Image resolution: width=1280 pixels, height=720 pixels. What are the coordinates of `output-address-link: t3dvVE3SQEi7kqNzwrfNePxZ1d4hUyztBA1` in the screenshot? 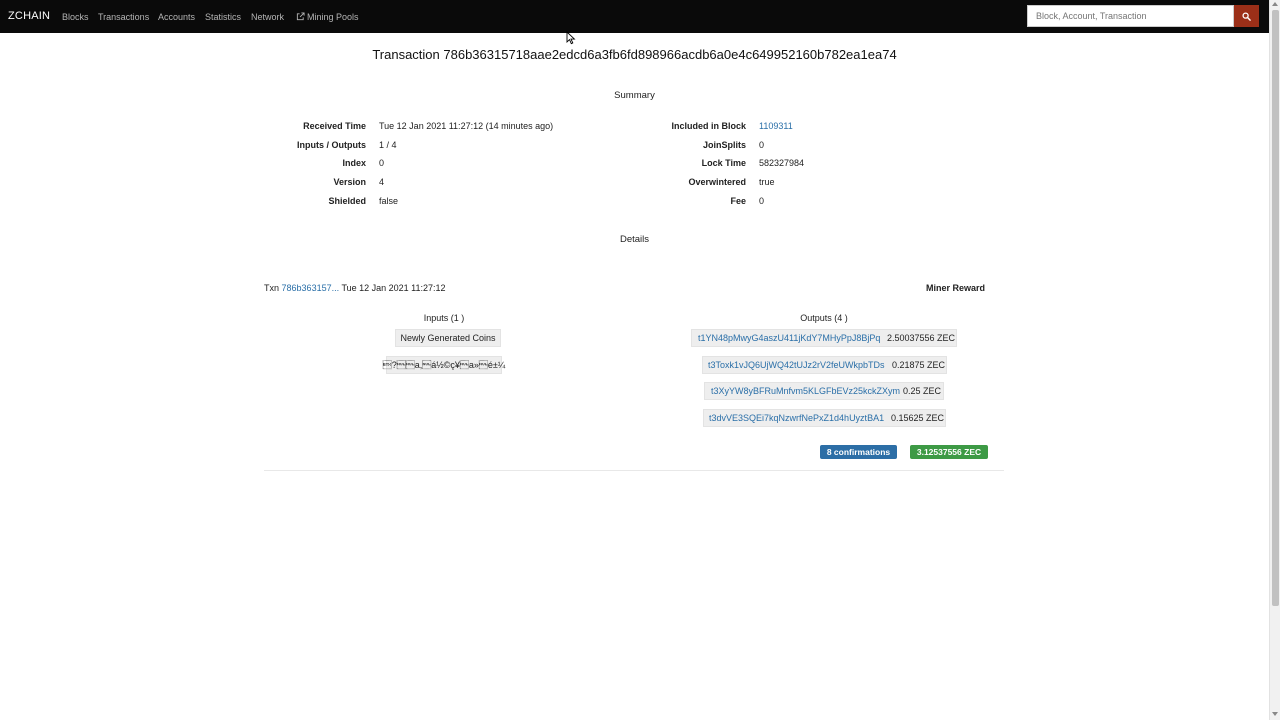 It's located at (796, 418).